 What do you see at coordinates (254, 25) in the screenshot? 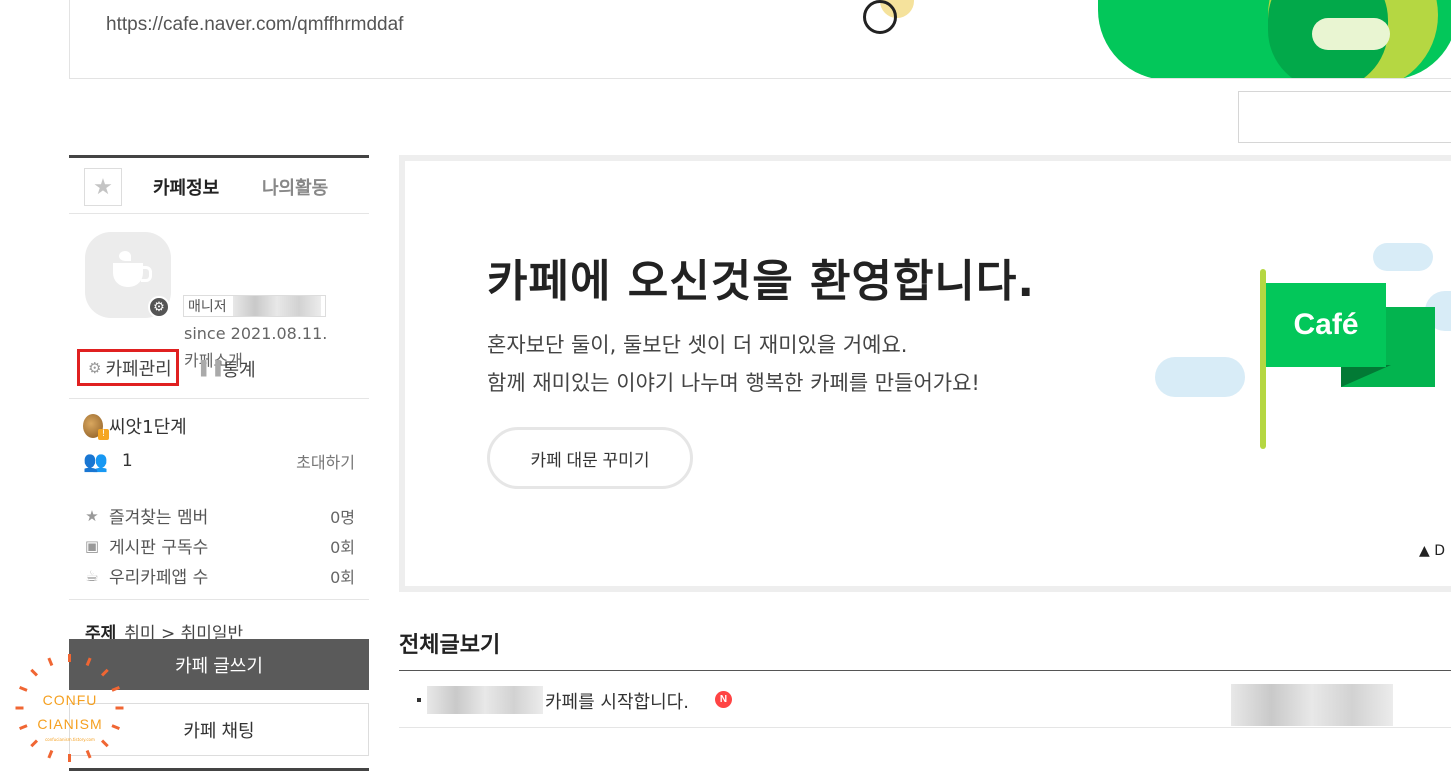
I see `cafe-url: https://cafe.naver.com/qmffhrmddaf` at bounding box center [254, 25].